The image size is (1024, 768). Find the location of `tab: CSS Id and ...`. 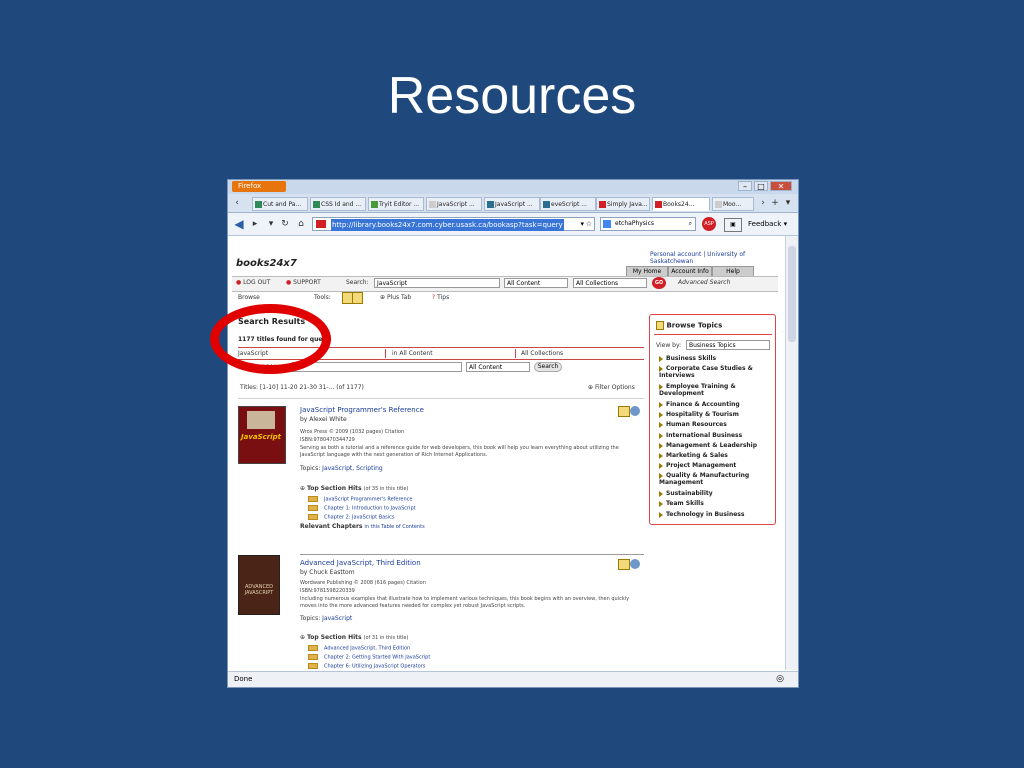

tab: CSS Id and ... is located at coordinates (338, 204).